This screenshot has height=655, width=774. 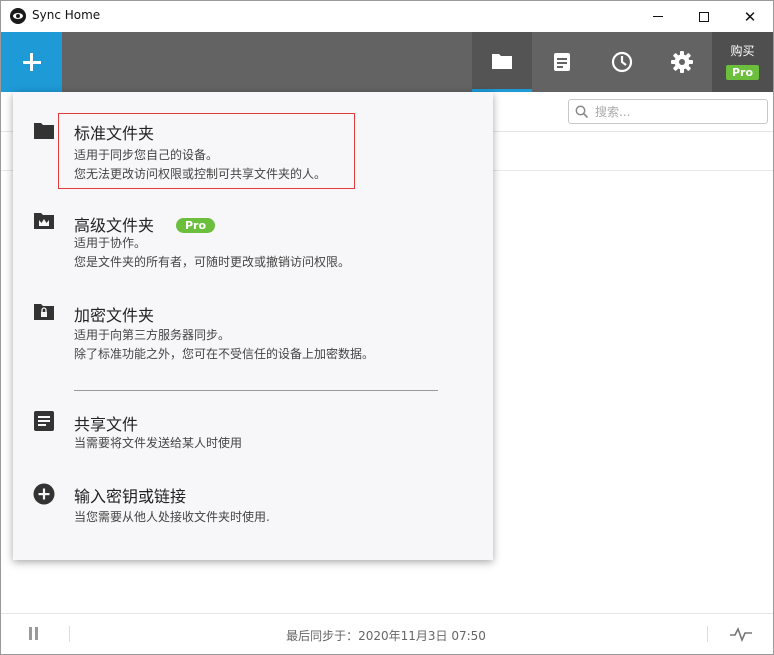 I want to click on last-sync-text: 最后同步于：2020年11月3日 07:50, so click(x=386, y=636).